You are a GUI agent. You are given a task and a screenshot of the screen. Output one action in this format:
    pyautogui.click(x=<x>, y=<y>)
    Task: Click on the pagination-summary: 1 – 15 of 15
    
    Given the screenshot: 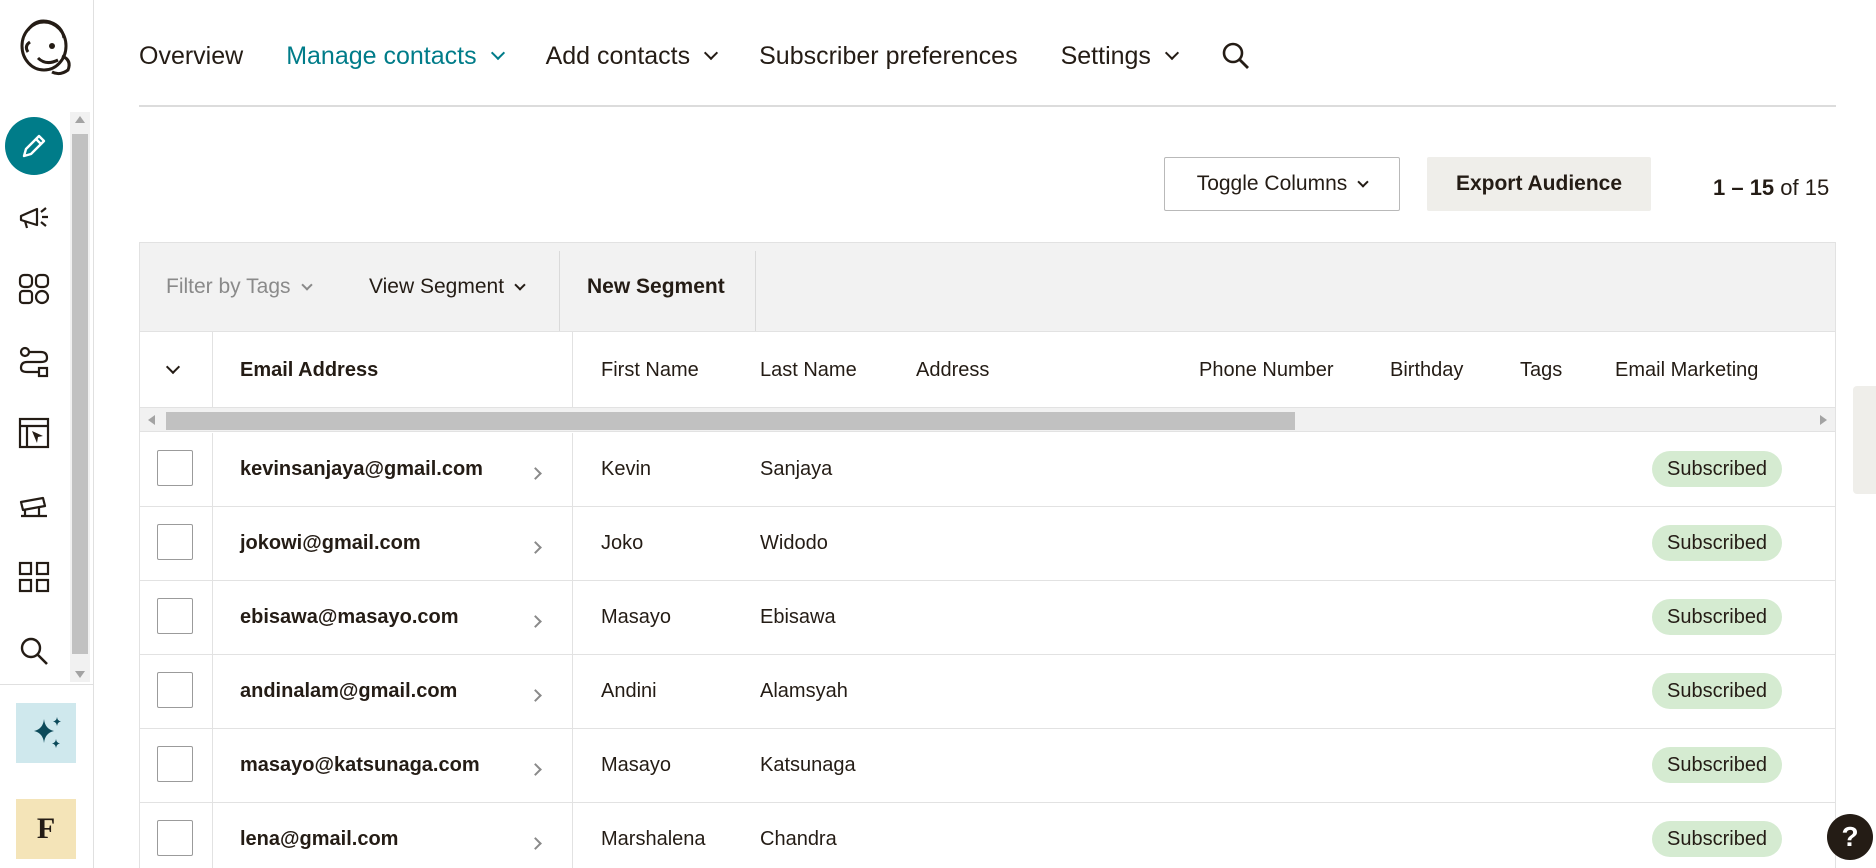 What is the action you would take?
    pyautogui.click(x=1771, y=188)
    